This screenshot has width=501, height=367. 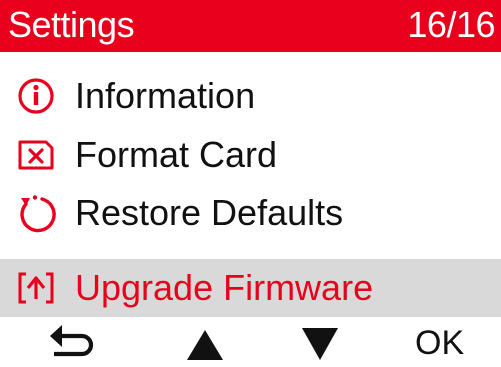 I want to click on info-icon, so click(x=36, y=96).